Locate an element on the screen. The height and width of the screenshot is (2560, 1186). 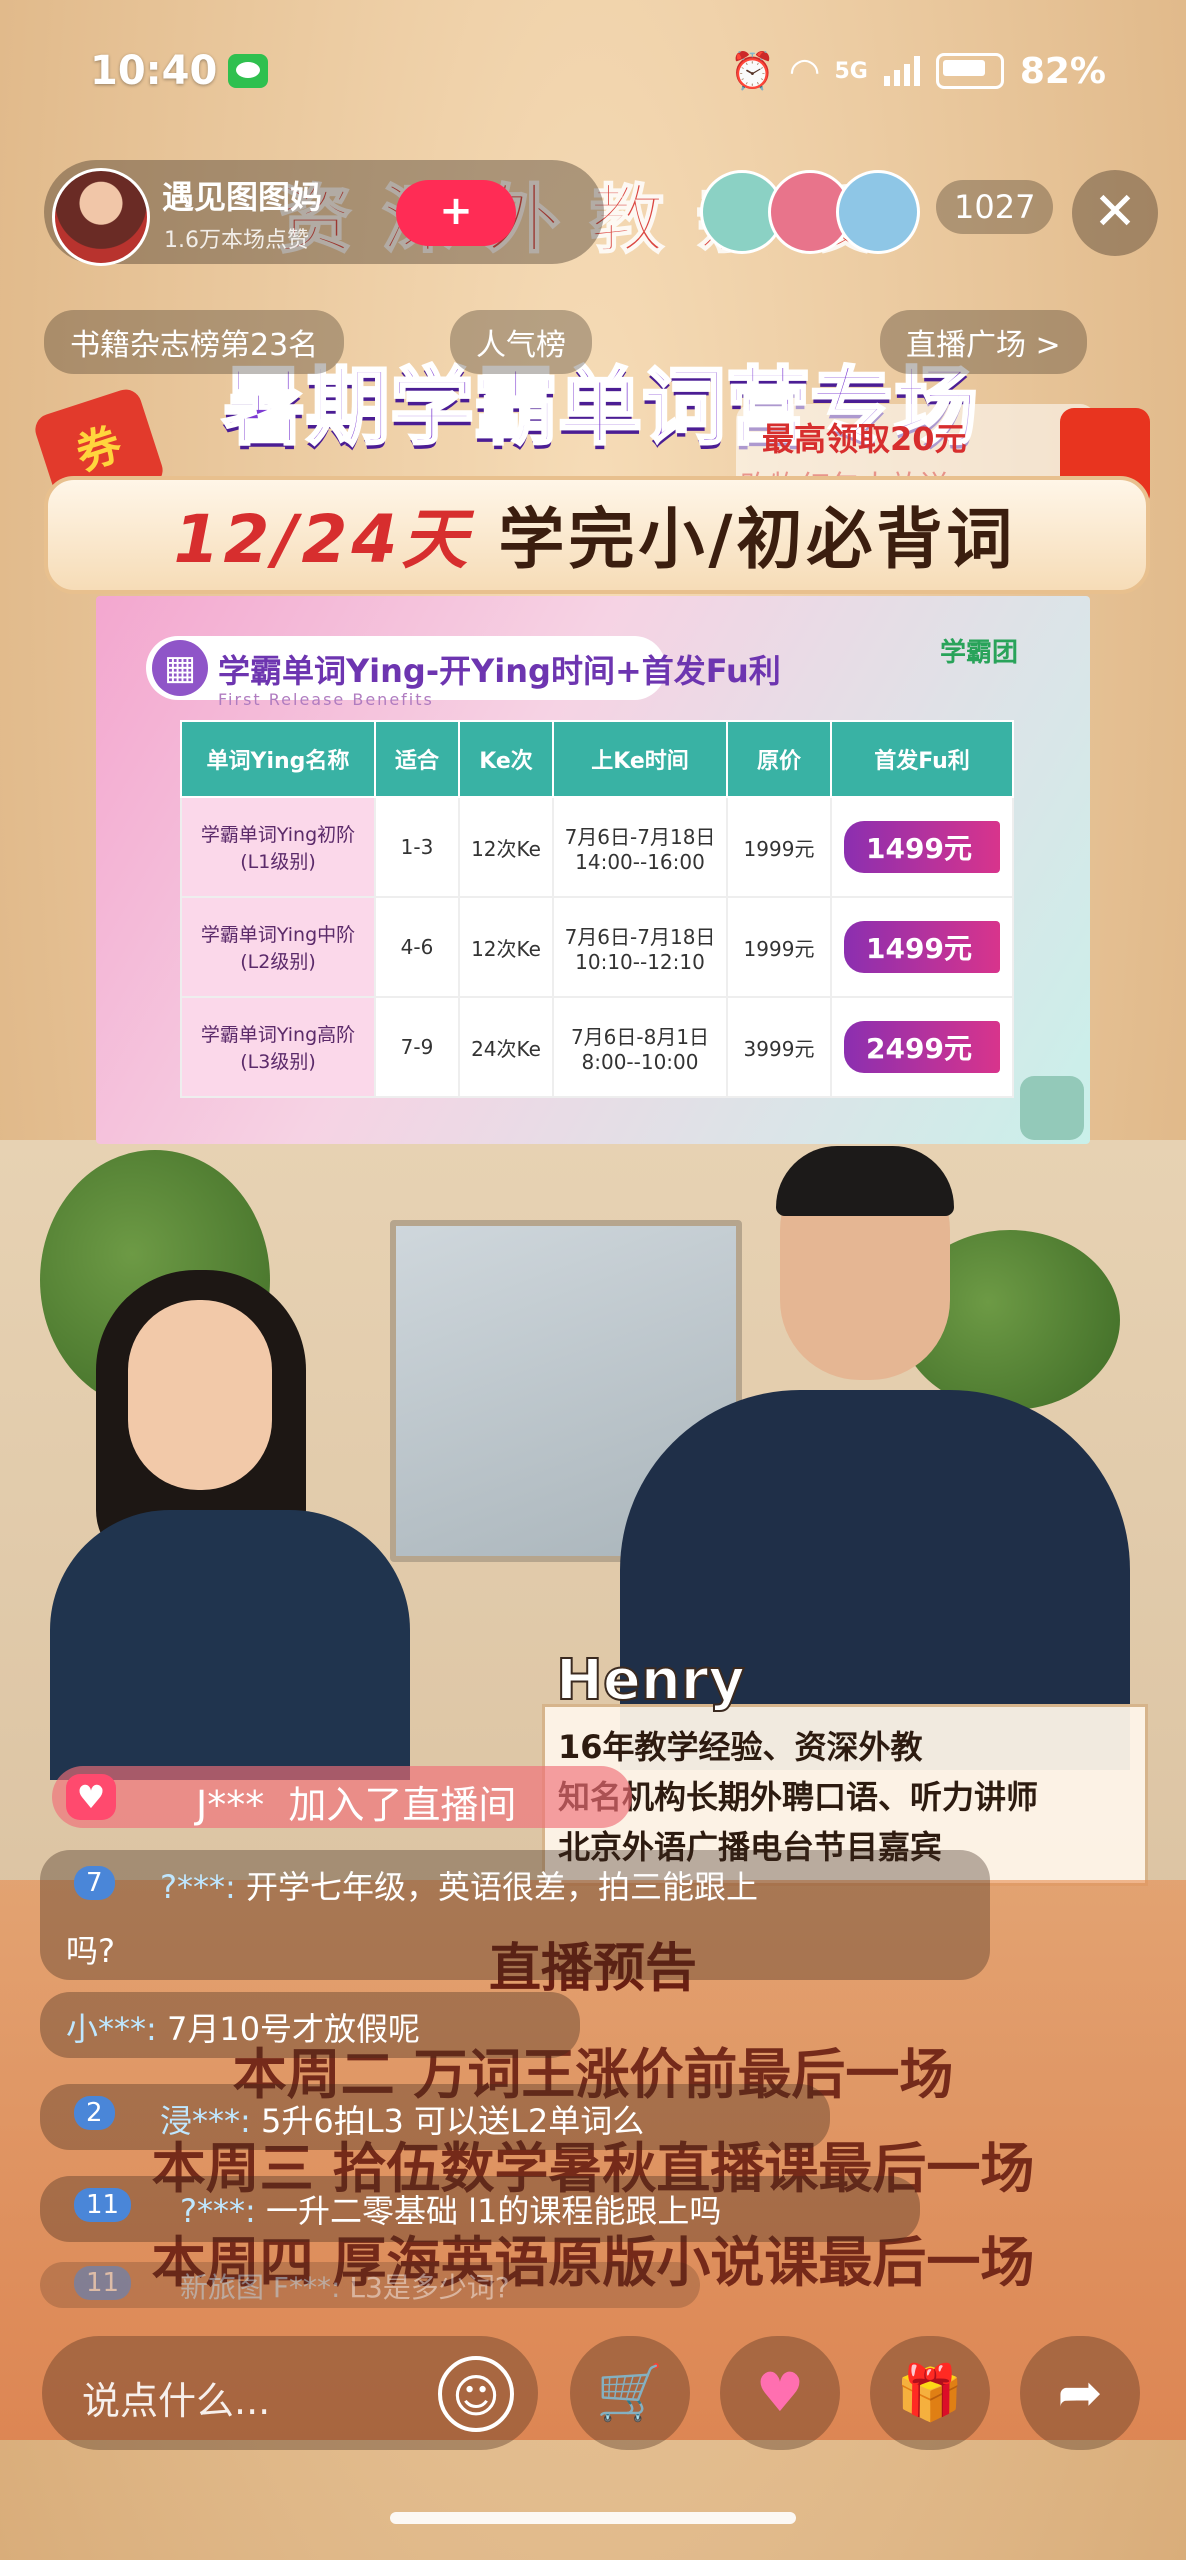
live-plaza-link: 直播广场 > is located at coordinates (983, 342).